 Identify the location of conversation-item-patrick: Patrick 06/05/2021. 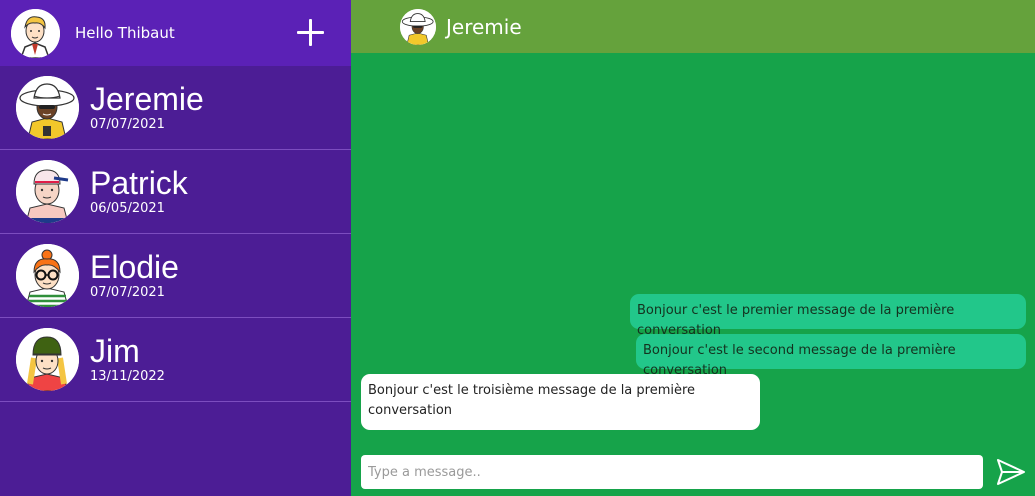
(175, 192).